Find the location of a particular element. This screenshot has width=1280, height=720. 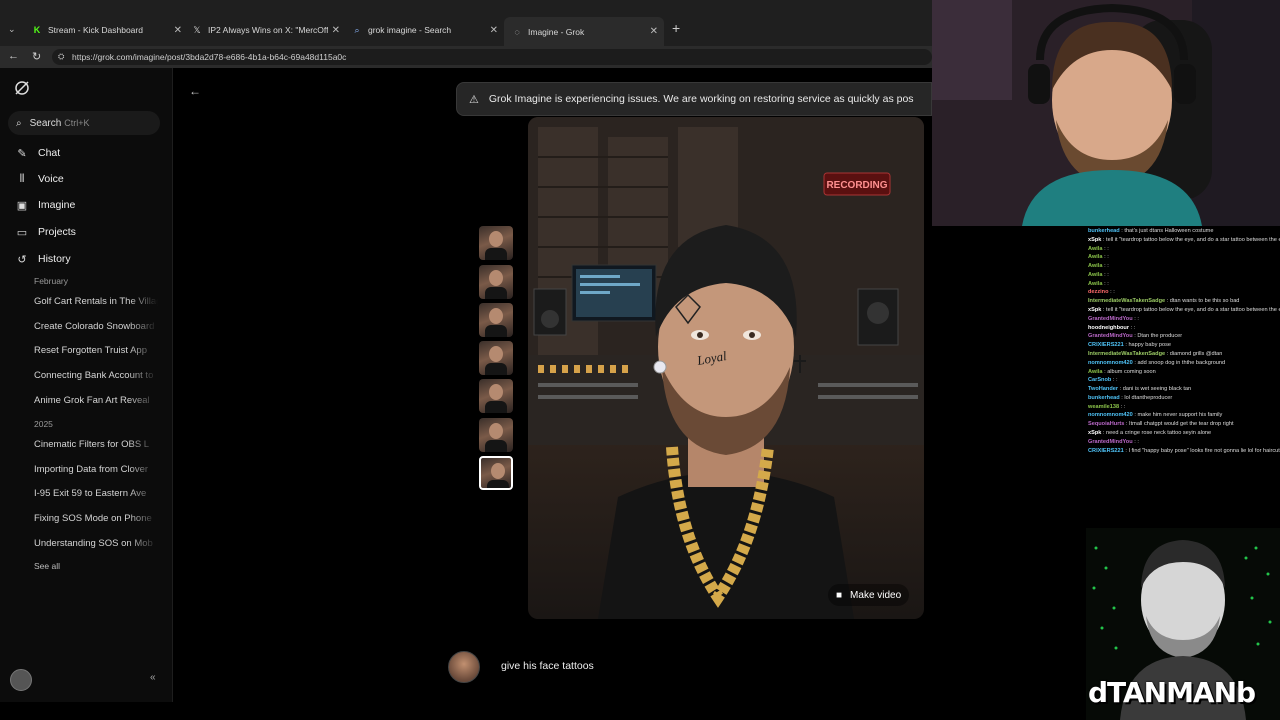

history-item: Golf Cart Rentals in The Villages is located at coordinates (96, 301).